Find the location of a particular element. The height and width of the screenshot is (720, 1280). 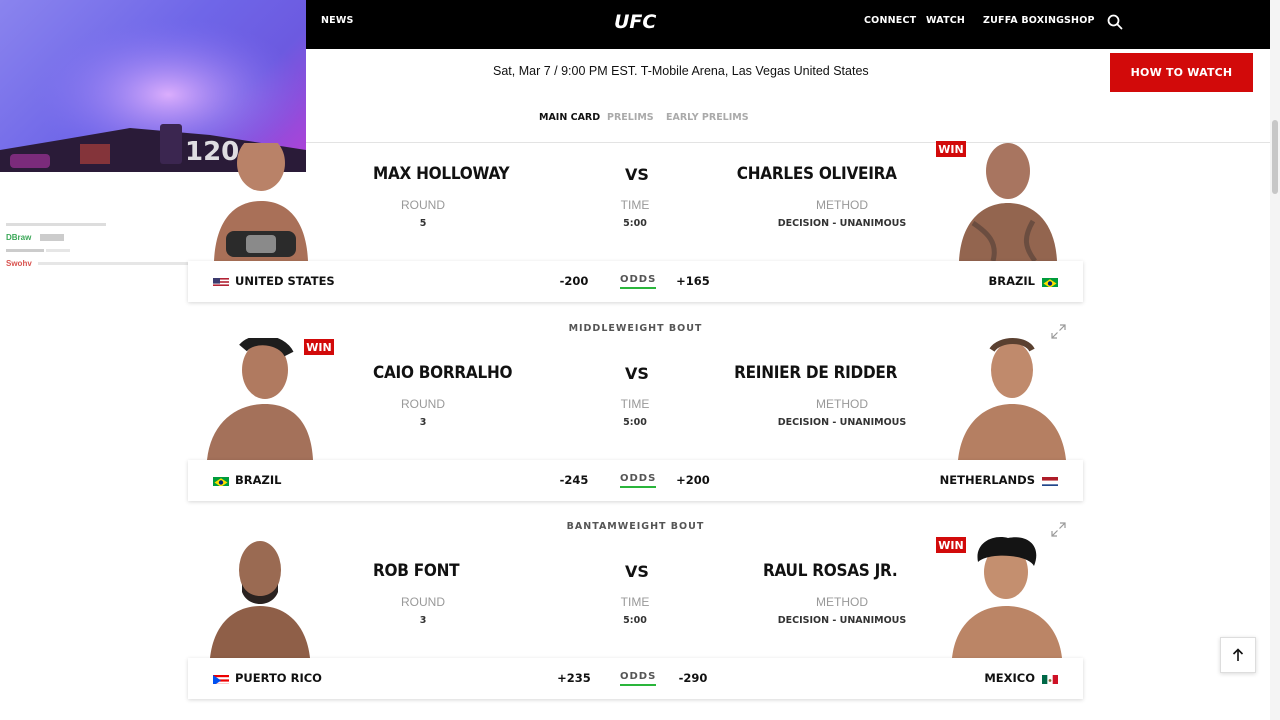

odds-bar: UNITED STATES -200 ODDS +165 BRAZIL is located at coordinates (635, 281).